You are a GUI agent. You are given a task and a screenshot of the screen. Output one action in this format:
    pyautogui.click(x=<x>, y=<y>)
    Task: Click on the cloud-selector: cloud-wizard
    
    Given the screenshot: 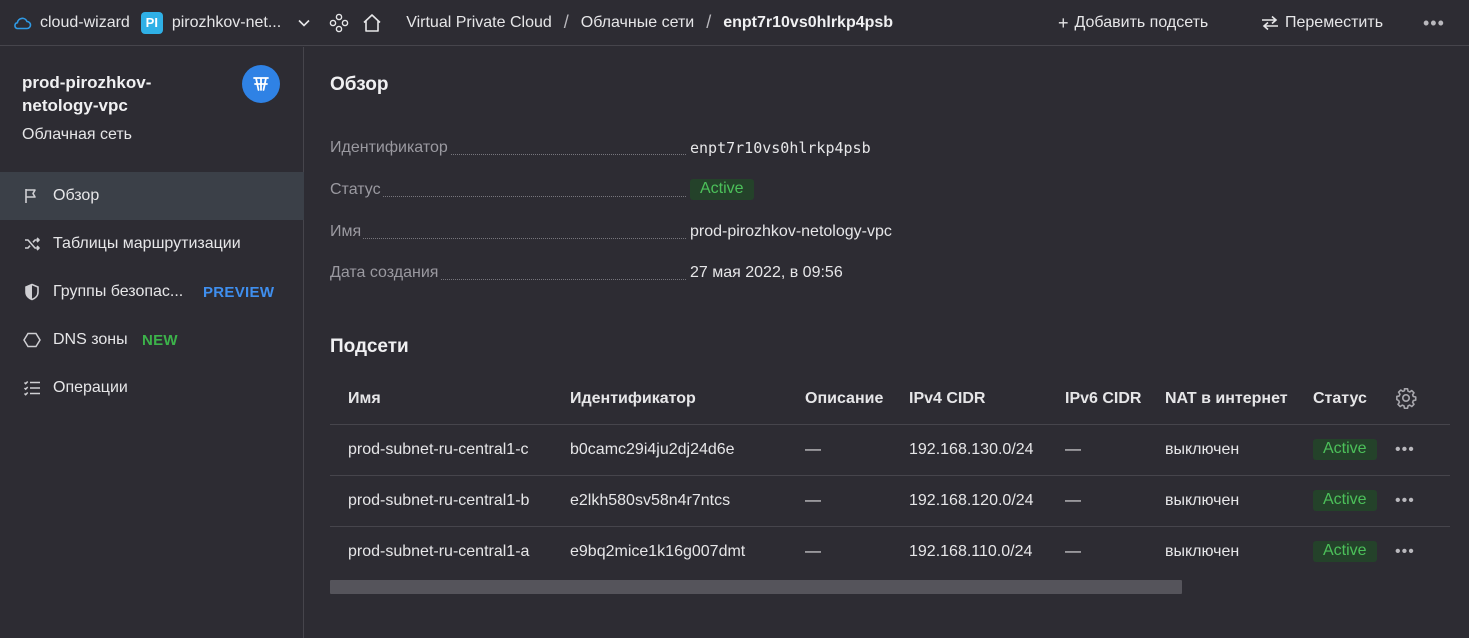 What is the action you would take?
    pyautogui.click(x=71, y=23)
    